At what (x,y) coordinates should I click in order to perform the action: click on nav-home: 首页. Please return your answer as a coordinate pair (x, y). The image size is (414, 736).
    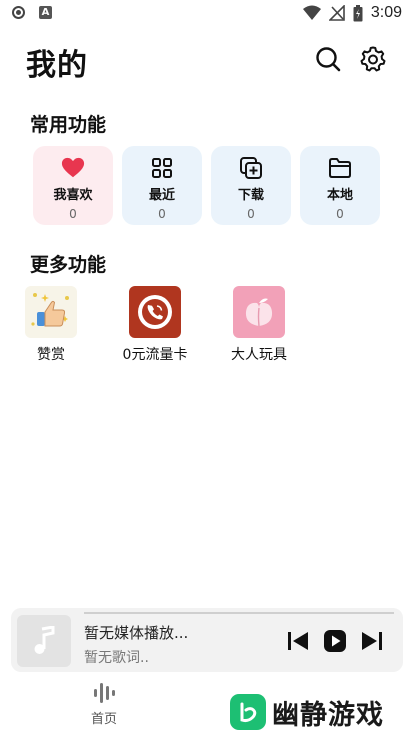
    Looking at the image, I should click on (104, 704).